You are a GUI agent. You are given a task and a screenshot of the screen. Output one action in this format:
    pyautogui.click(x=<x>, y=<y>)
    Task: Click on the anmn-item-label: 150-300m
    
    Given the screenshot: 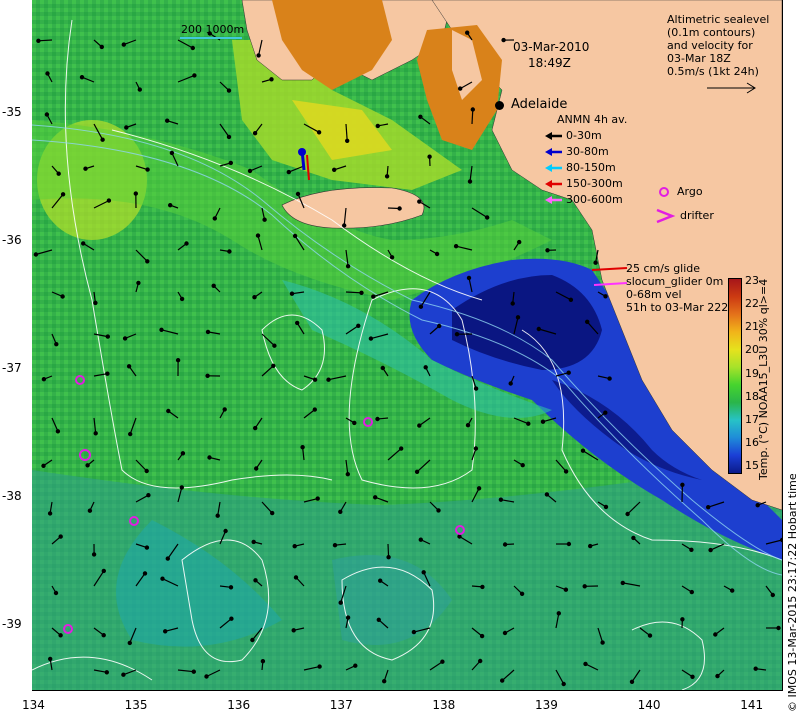 What is the action you would take?
    pyautogui.click(x=594, y=183)
    